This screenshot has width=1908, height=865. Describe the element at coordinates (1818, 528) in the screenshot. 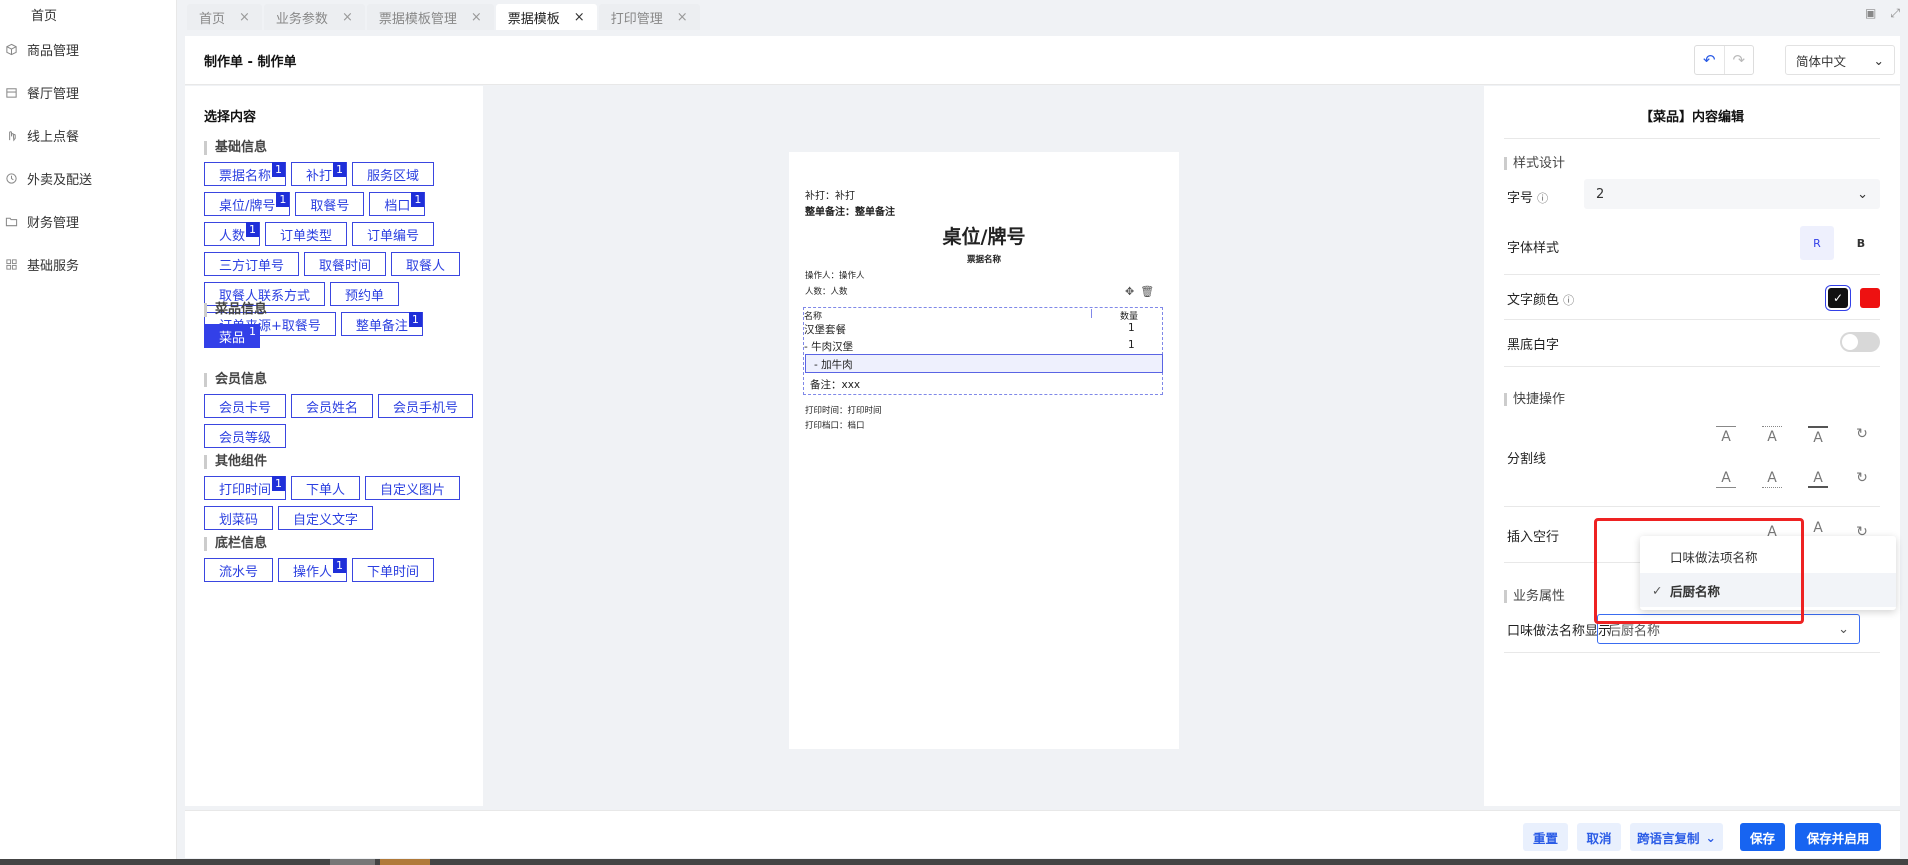

I see `blank-line-bottom-icon: A` at that location.